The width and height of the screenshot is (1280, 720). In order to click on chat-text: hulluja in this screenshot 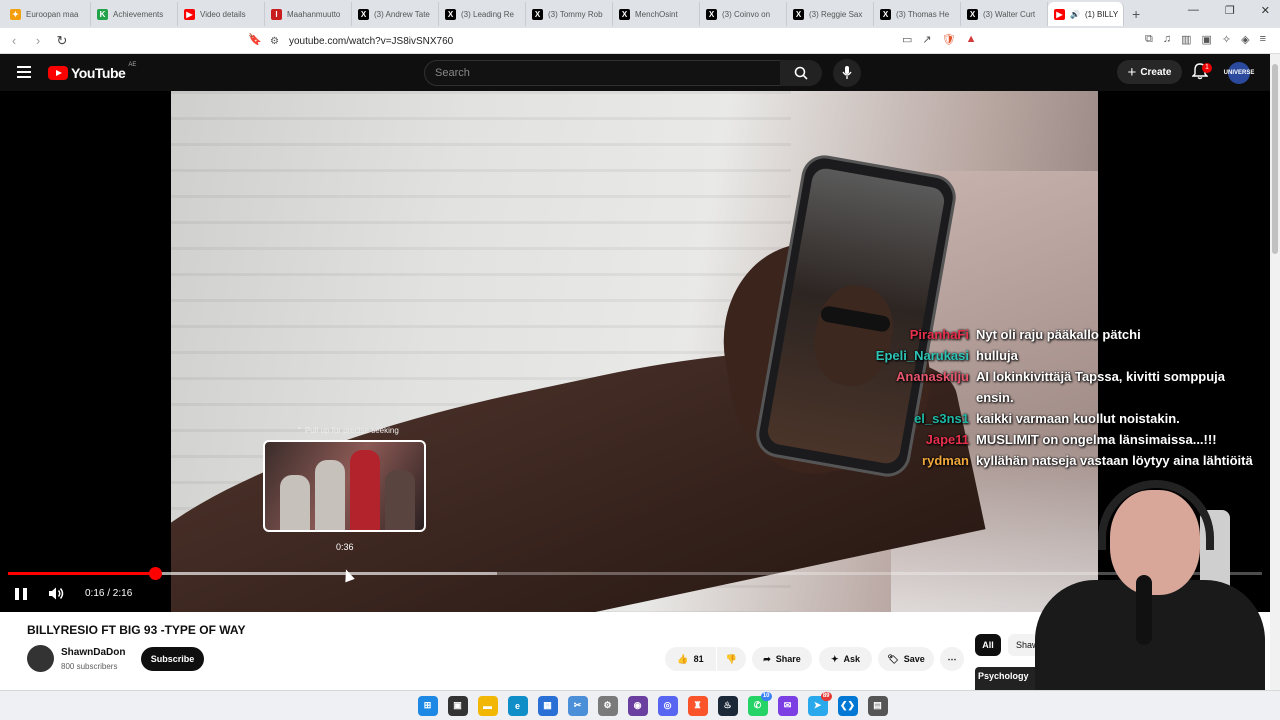, I will do `click(997, 355)`.